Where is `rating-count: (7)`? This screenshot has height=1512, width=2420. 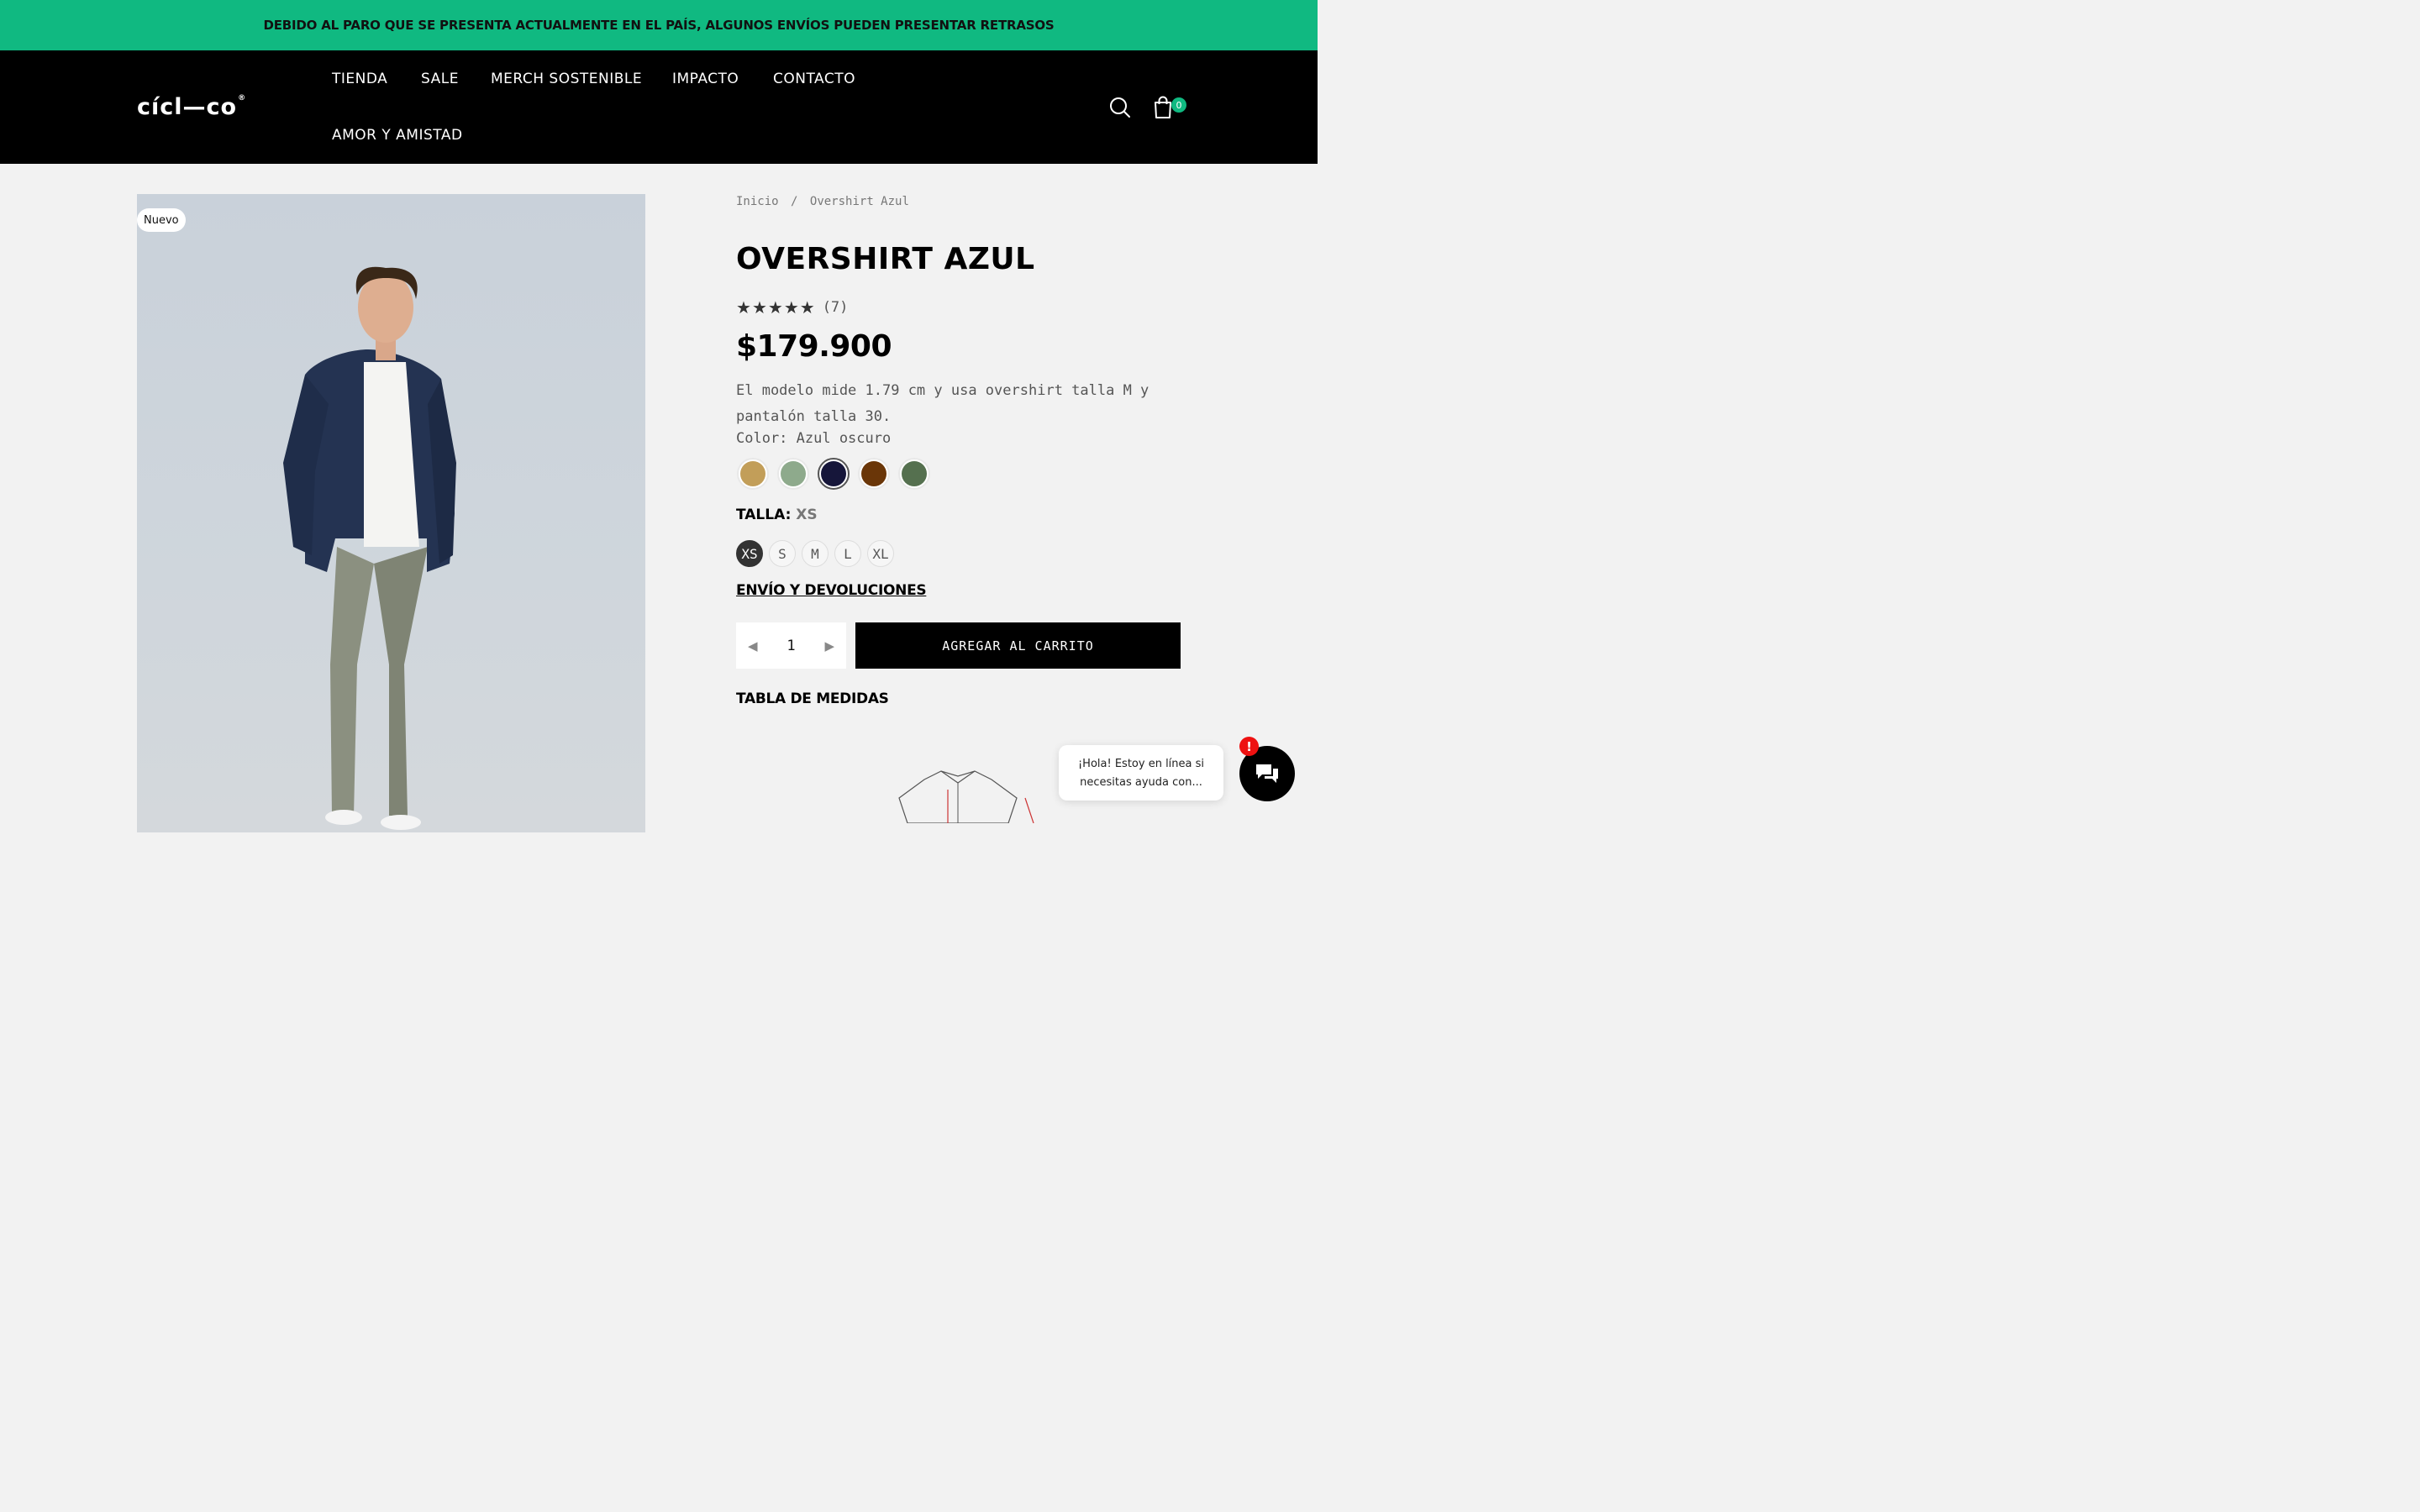
rating-count: (7) is located at coordinates (835, 307).